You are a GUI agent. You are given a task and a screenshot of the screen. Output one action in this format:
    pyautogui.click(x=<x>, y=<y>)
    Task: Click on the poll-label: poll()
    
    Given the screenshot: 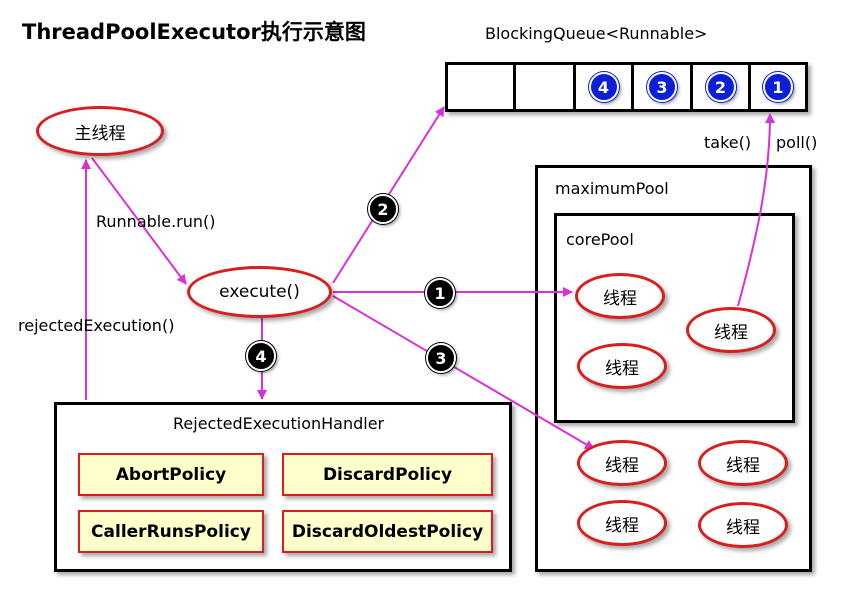 What is the action you would take?
    pyautogui.click(x=797, y=142)
    